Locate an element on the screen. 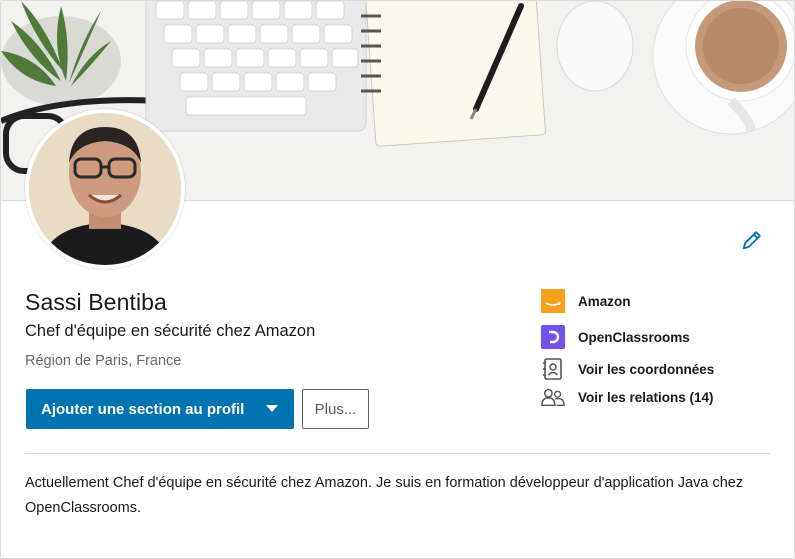  company-openclassrooms: OpenClassrooms is located at coordinates (615, 337).